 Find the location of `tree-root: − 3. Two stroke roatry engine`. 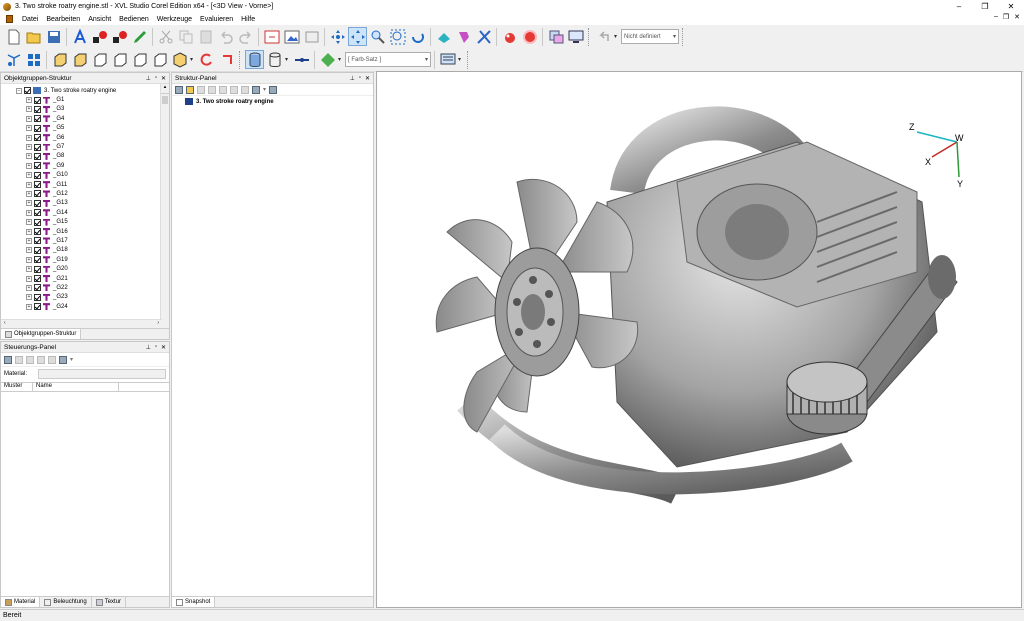

tree-root: − 3. Two stroke roatry engine is located at coordinates (92, 90).